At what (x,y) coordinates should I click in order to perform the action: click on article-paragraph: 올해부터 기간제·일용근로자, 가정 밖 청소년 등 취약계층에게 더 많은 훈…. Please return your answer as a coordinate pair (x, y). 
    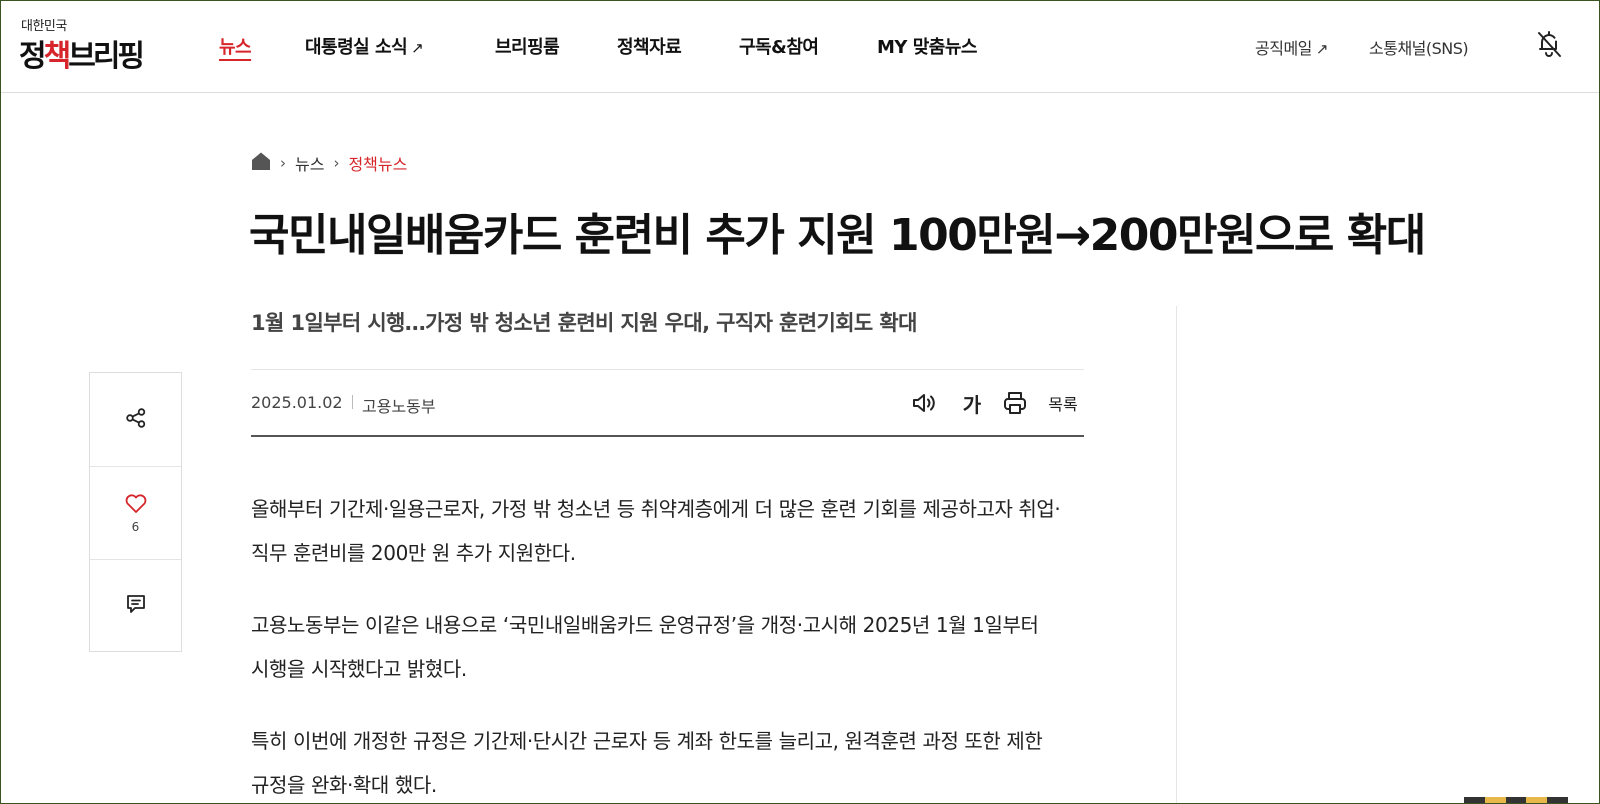
    Looking at the image, I should click on (656, 531).